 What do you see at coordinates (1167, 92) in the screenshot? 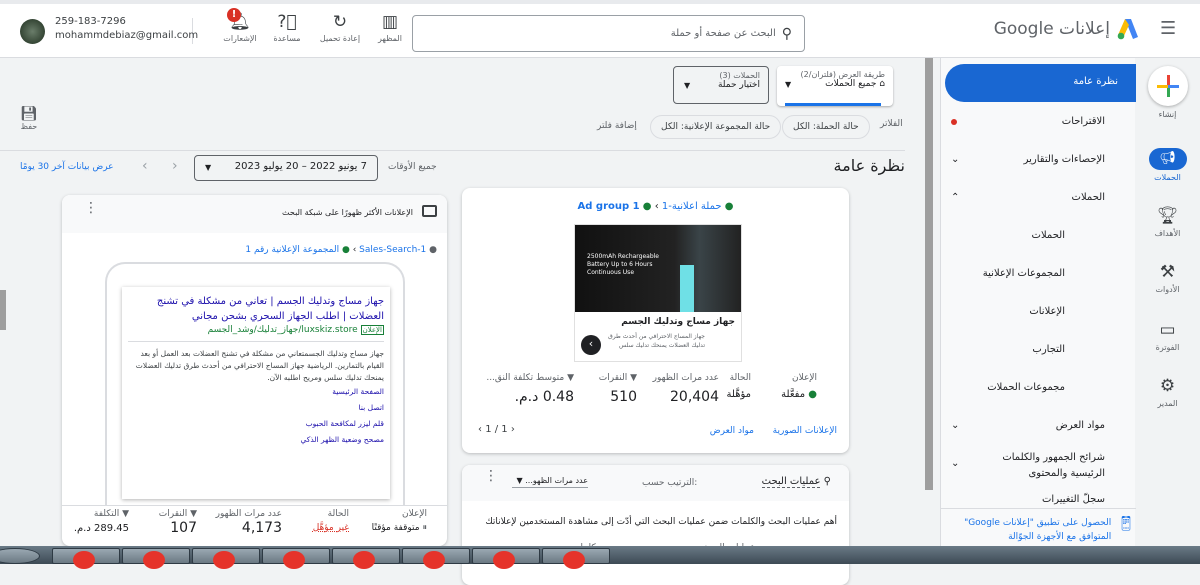
I see `rail-create: إنشاء` at bounding box center [1167, 92].